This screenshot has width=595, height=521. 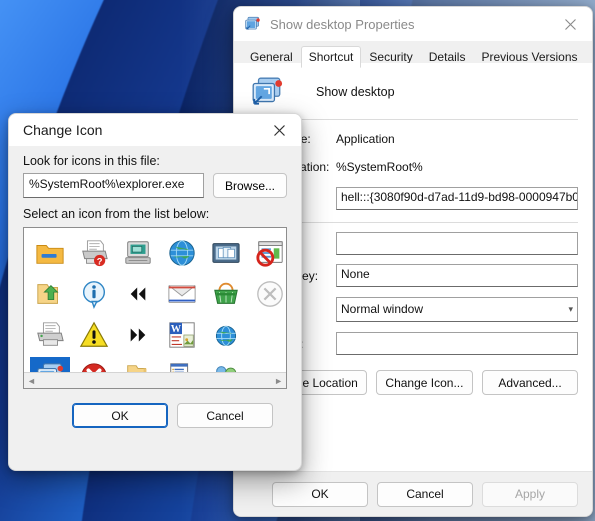 I want to click on horizontal-scrollbar: ◄ ►, so click(x=155, y=380).